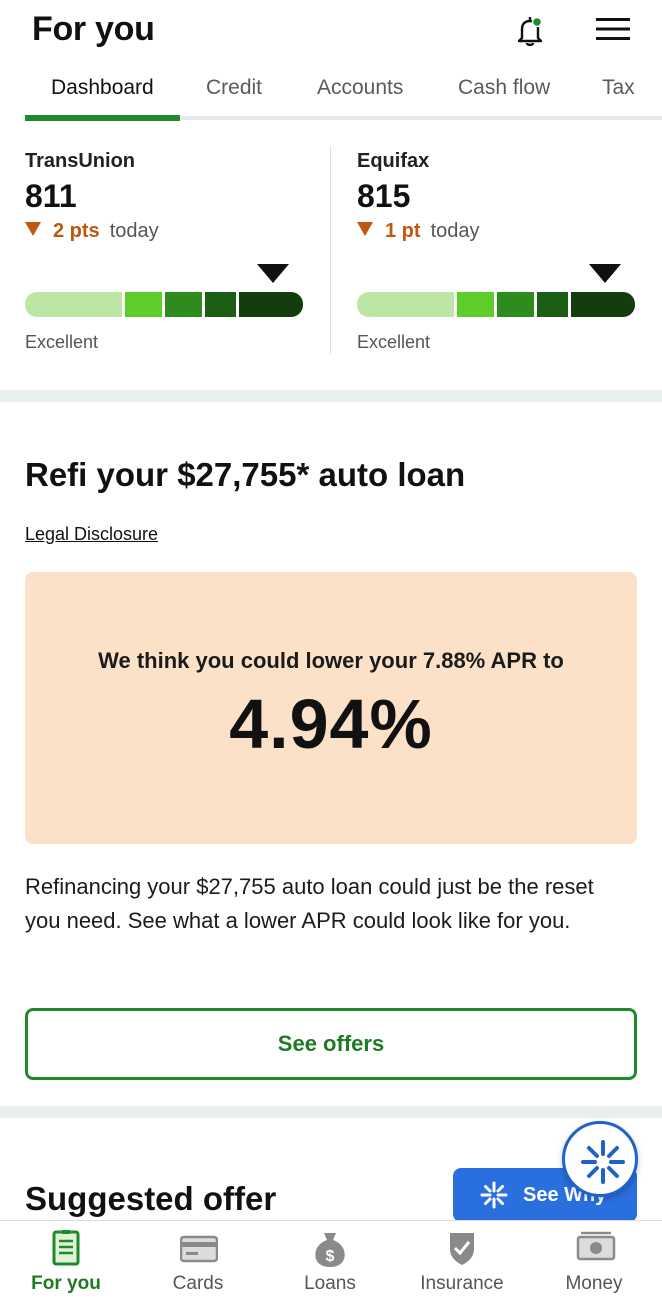 This screenshot has width=662, height=1300. I want to click on tab-tax: Tax, so click(618, 88).